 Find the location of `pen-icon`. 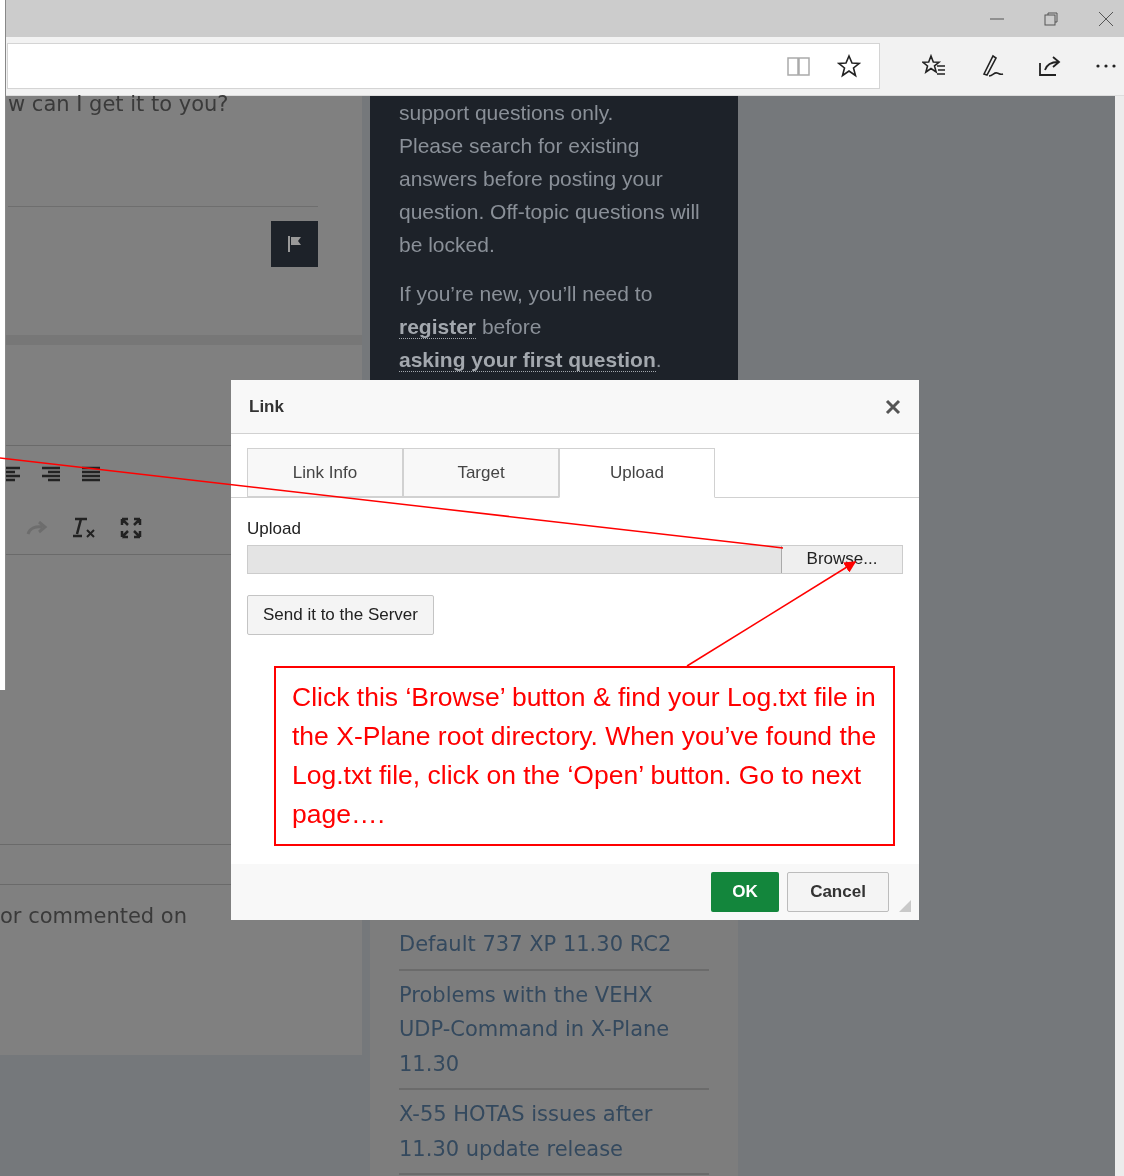

pen-icon is located at coordinates (992, 66).